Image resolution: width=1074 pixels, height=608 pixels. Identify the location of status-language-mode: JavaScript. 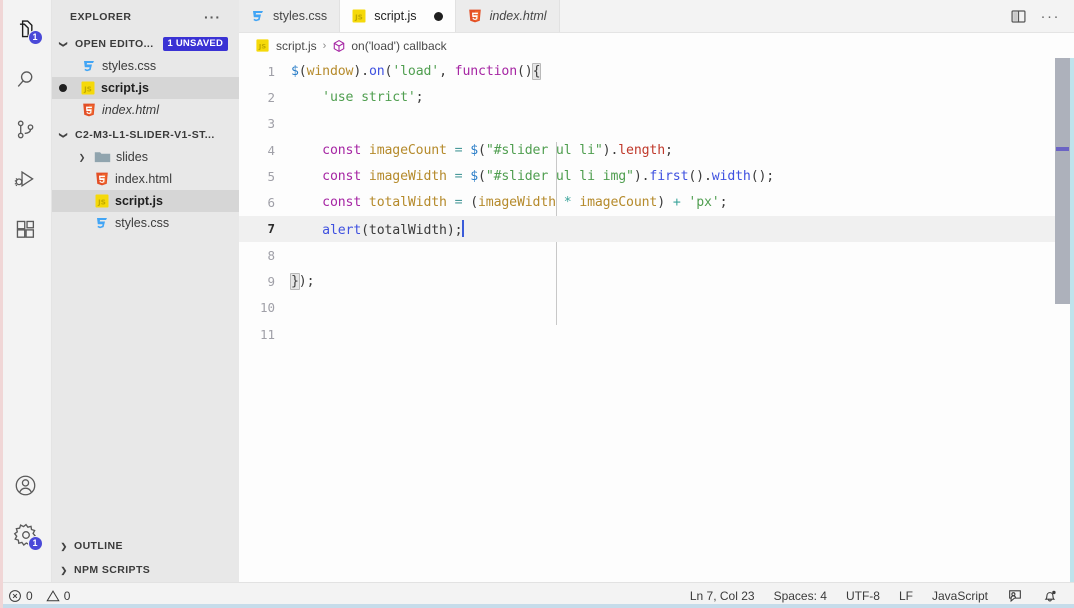
(960, 596).